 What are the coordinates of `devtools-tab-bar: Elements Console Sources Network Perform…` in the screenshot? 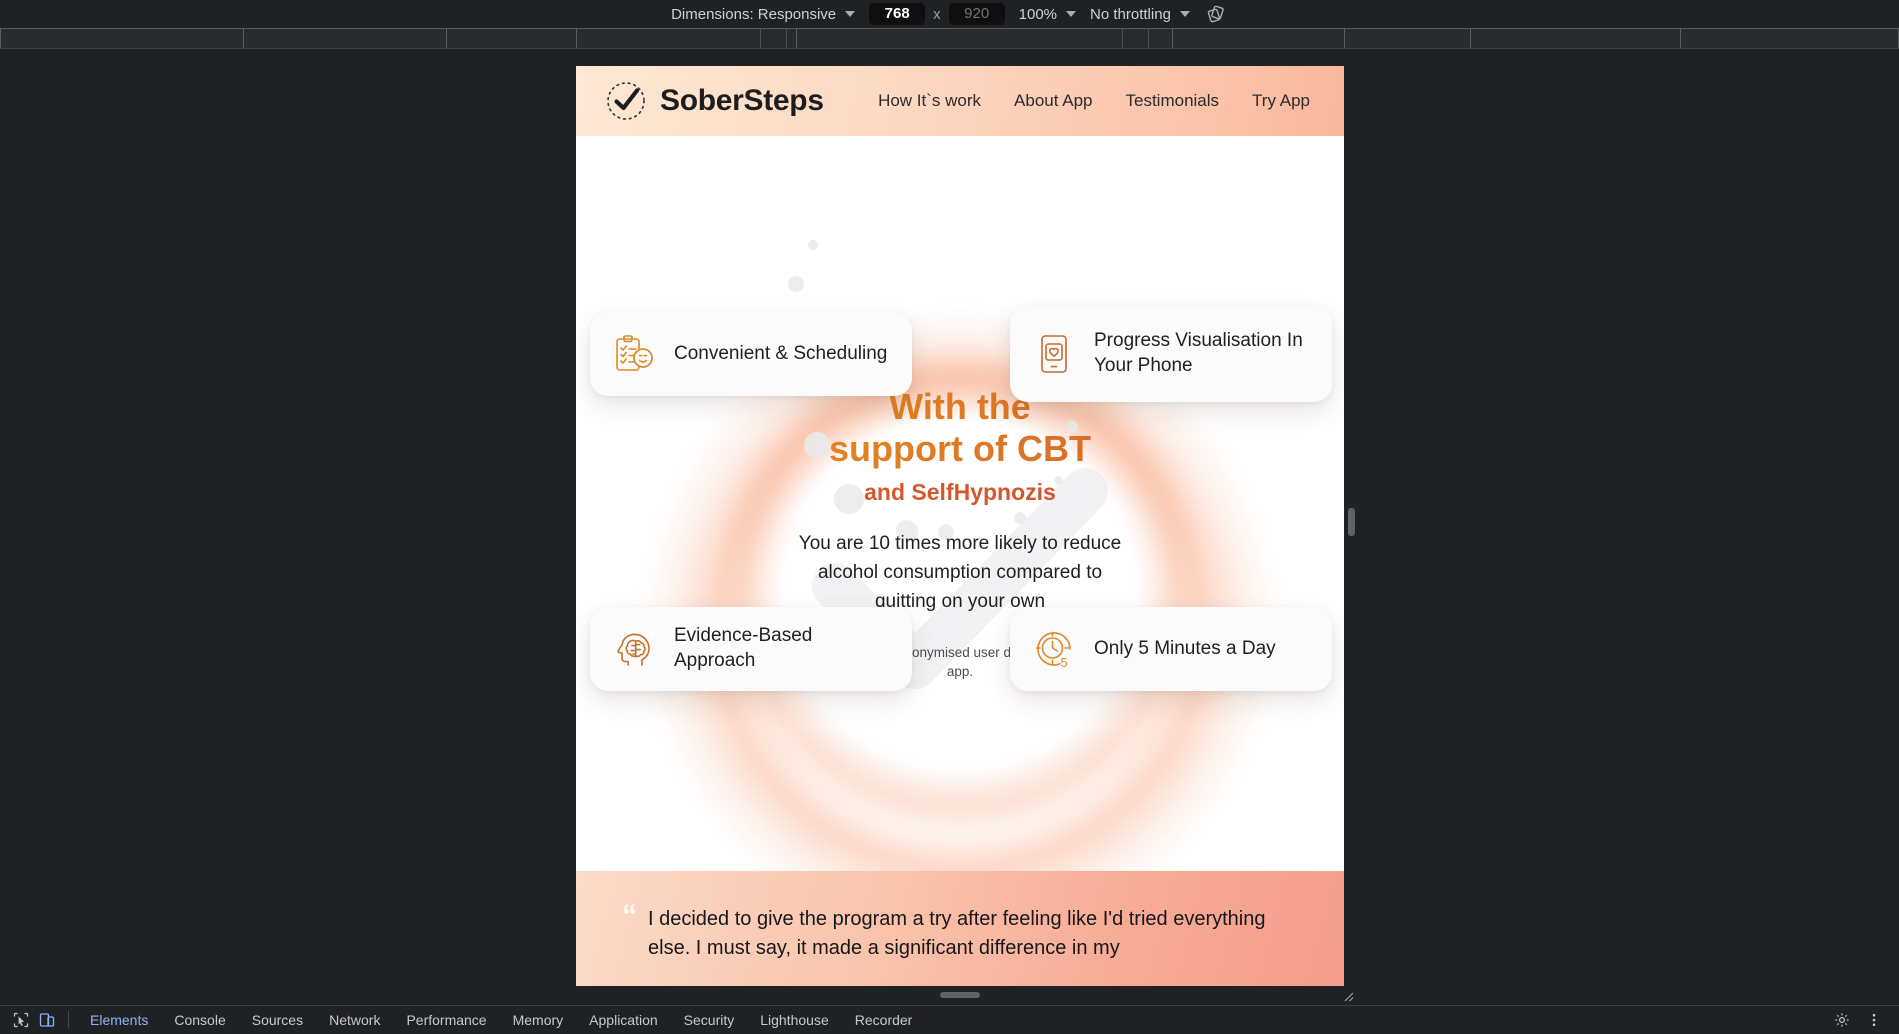 It's located at (949, 1019).